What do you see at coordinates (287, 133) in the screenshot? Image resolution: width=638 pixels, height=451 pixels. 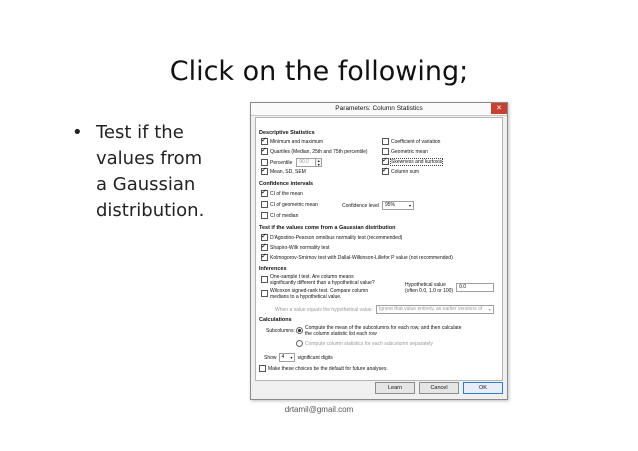 I see `descriptive-header: Descriptive Statistics` at bounding box center [287, 133].